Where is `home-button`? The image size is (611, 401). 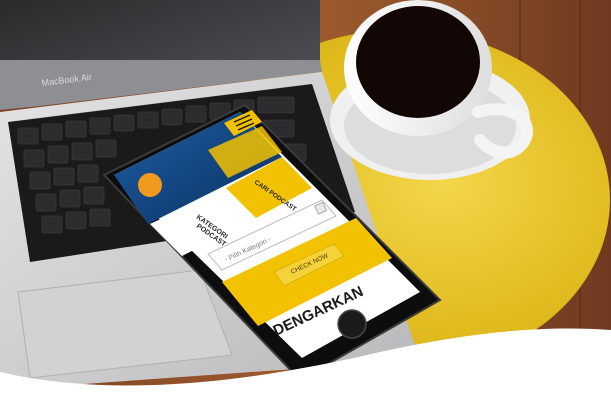
home-button is located at coordinates (352, 324).